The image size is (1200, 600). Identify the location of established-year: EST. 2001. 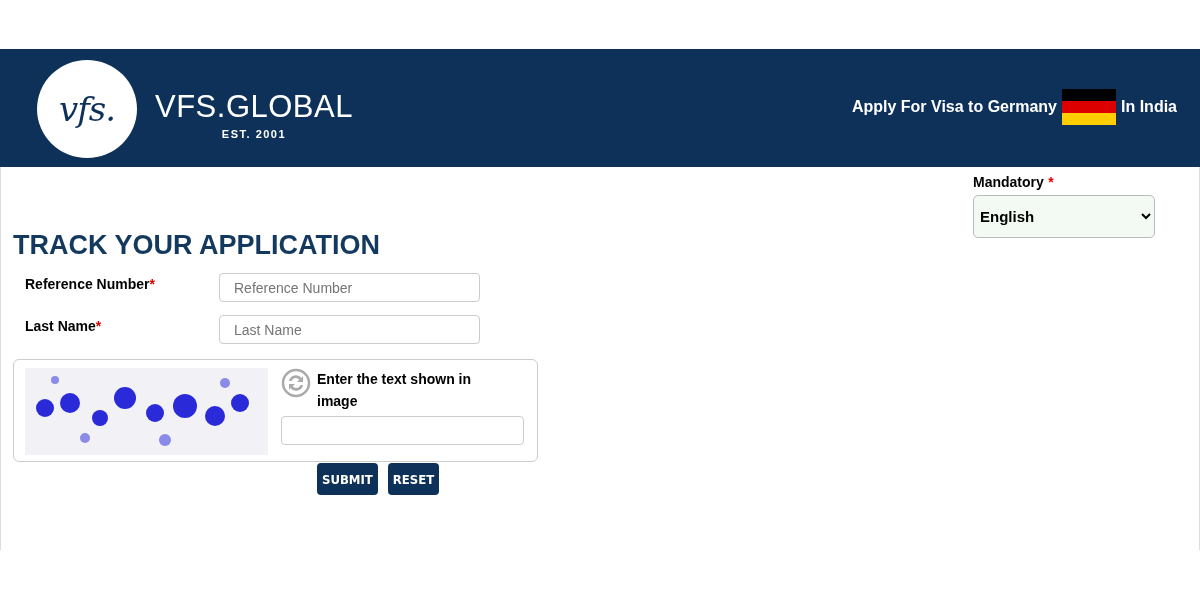
(254, 134).